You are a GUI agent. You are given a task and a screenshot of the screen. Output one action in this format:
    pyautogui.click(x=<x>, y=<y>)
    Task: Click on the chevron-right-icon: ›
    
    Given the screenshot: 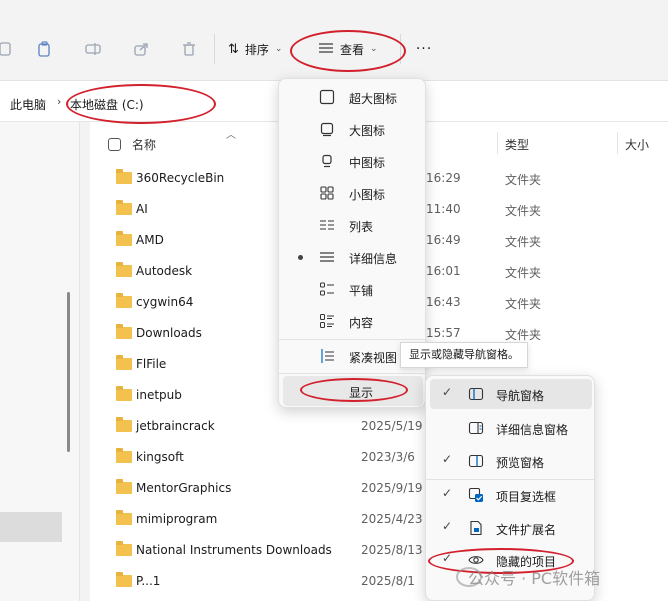 What is the action you would take?
    pyautogui.click(x=59, y=101)
    